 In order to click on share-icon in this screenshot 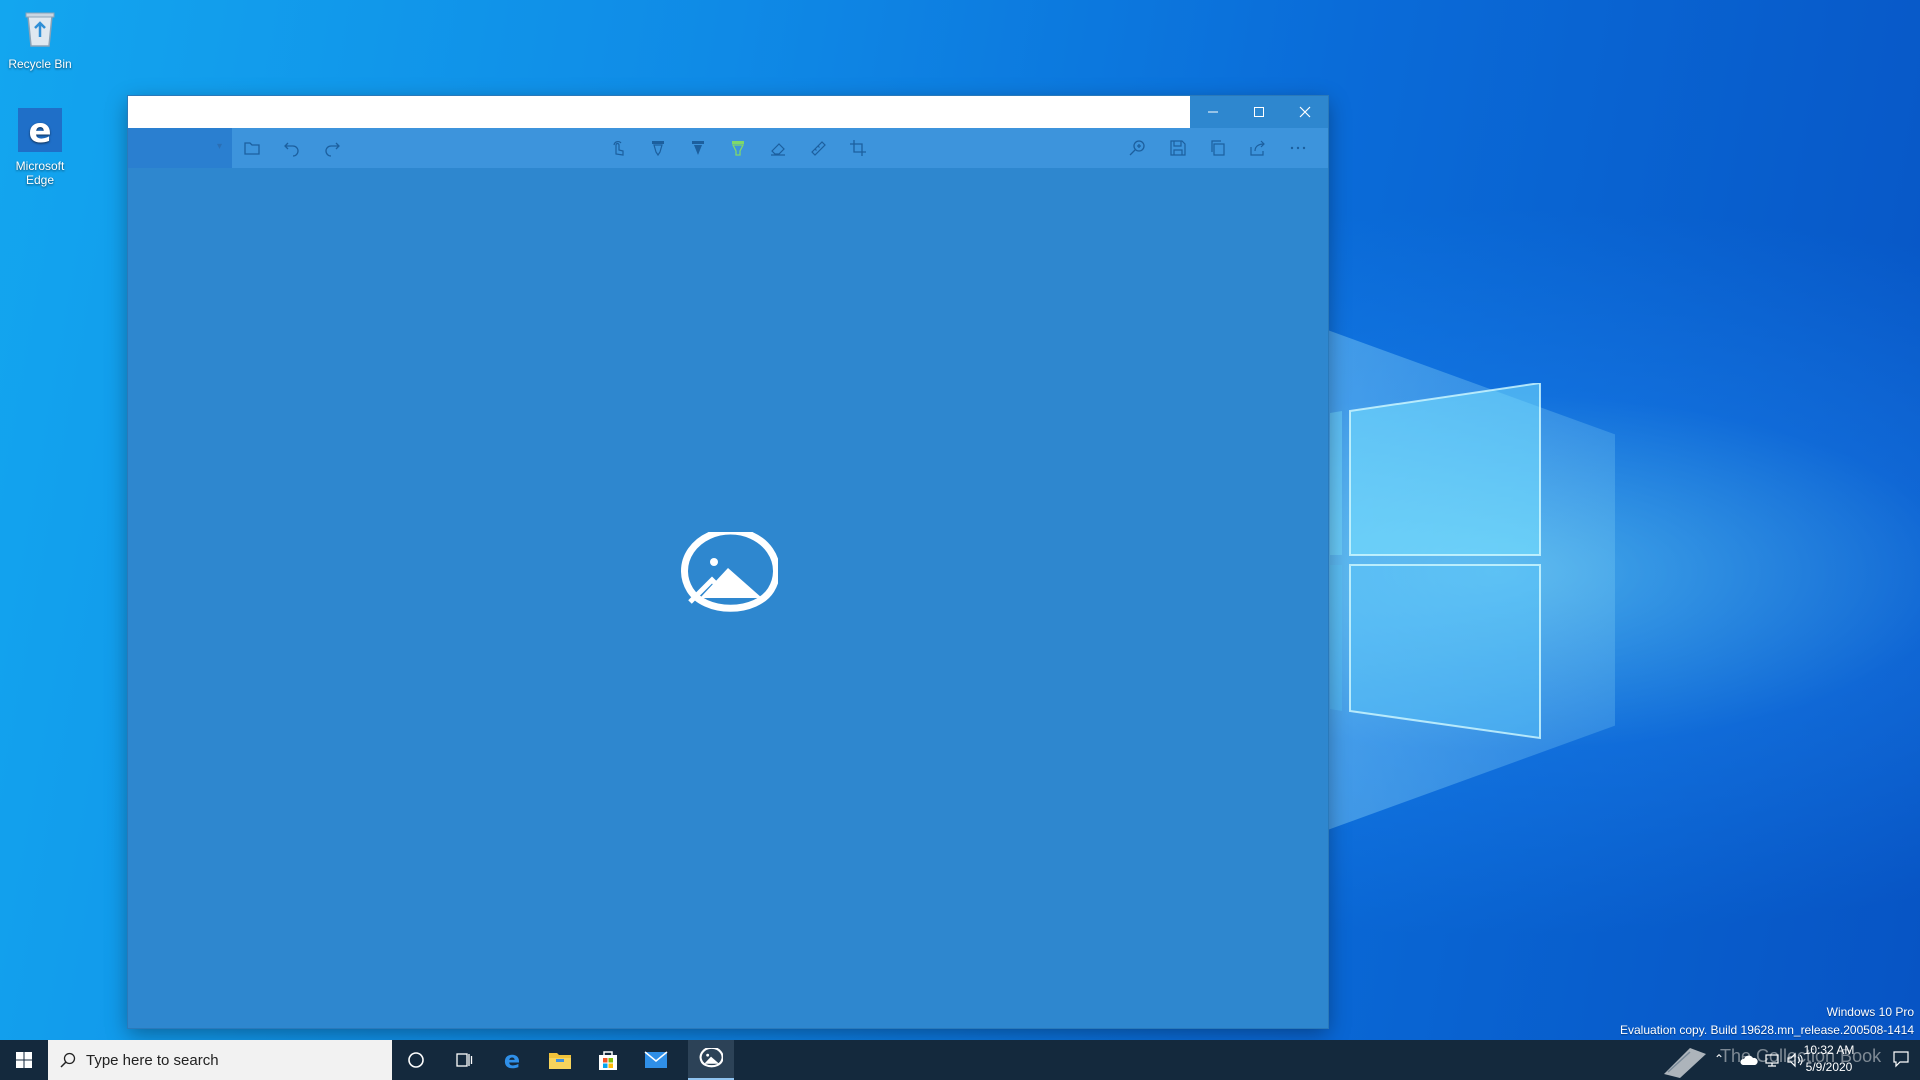, I will do `click(1257, 148)`.